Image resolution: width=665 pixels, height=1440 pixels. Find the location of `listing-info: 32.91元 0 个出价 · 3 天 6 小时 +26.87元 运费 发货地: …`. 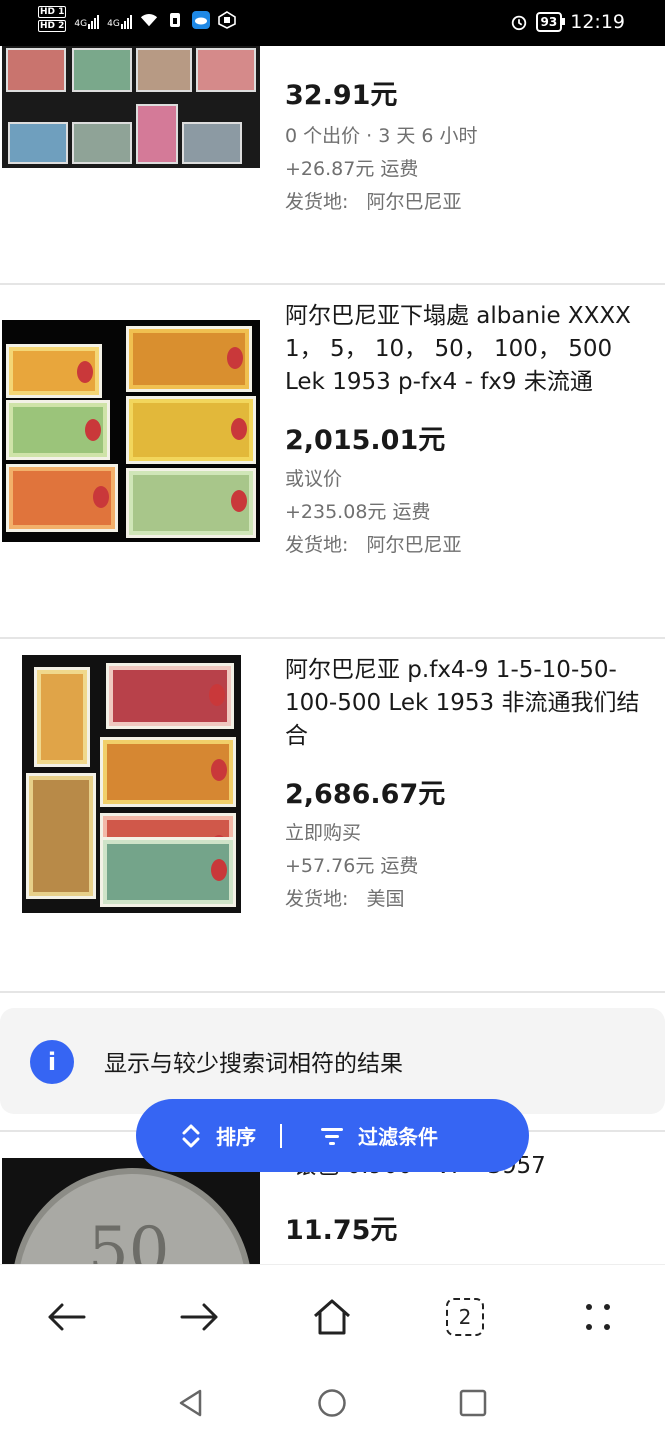

listing-info: 32.91元 0 个出价 · 3 天 6 小时 +26.87元 运费 发货地: … is located at coordinates (472, 148).